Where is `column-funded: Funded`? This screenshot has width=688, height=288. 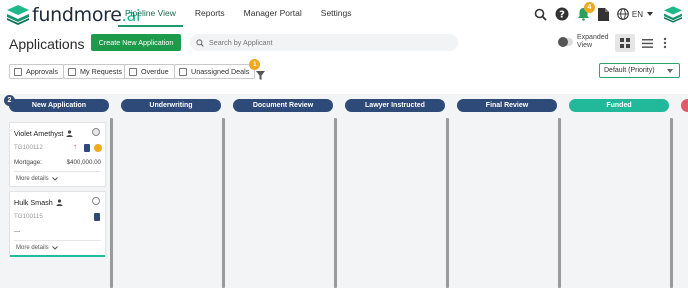
column-funded: Funded is located at coordinates (620, 191).